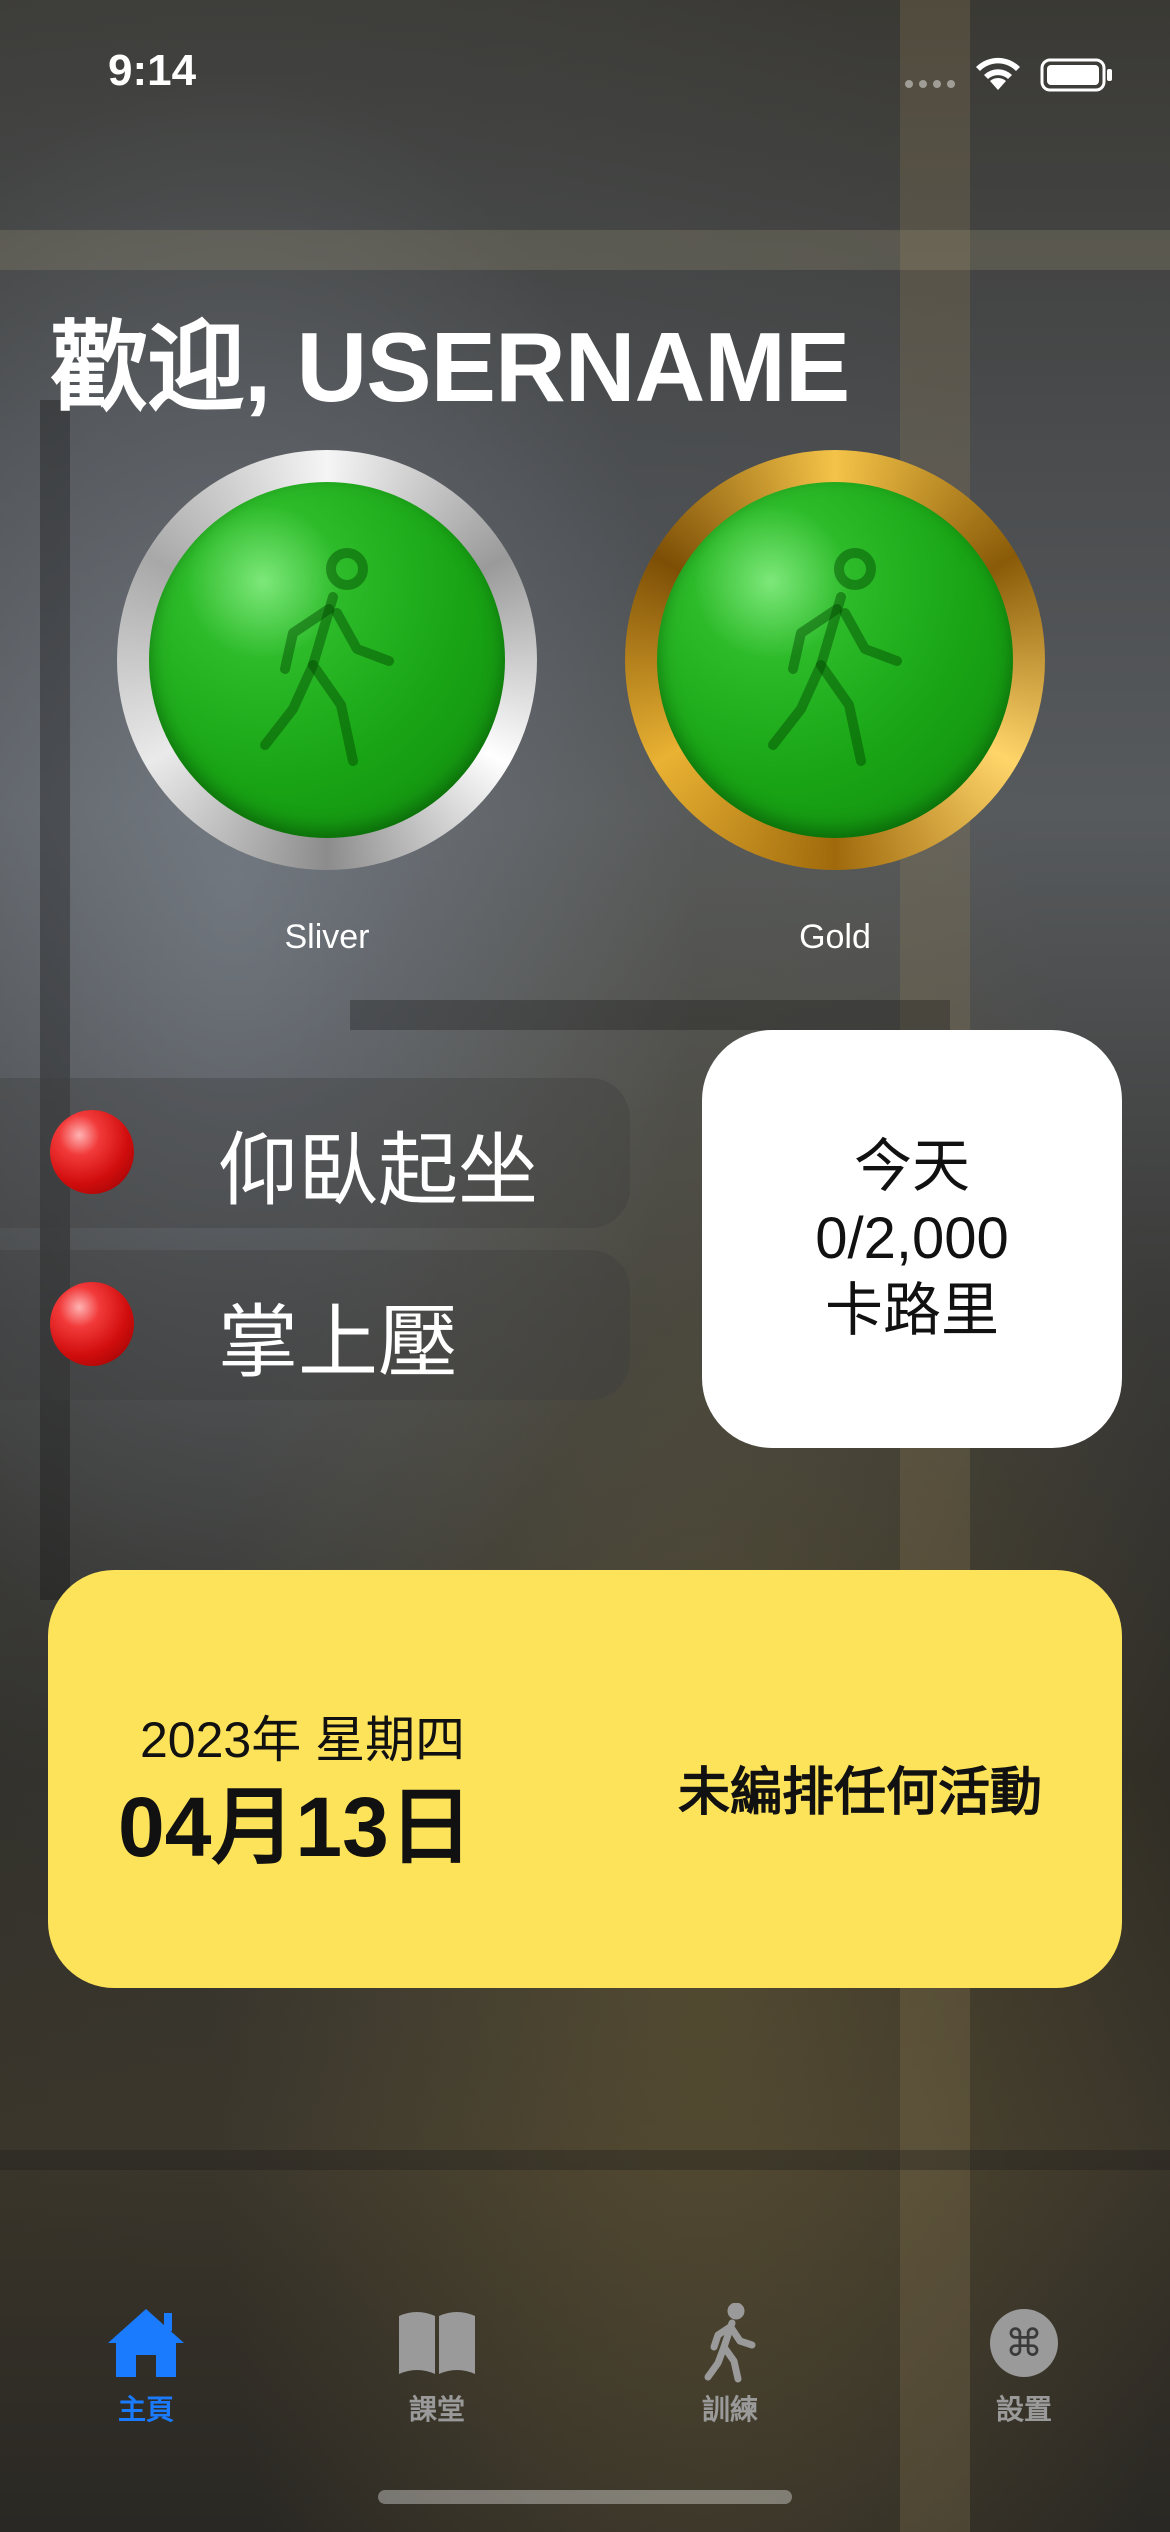 The height and width of the screenshot is (2532, 1170). I want to click on calorie-card: 今天 0/2,000 卡路里, so click(912, 1239).